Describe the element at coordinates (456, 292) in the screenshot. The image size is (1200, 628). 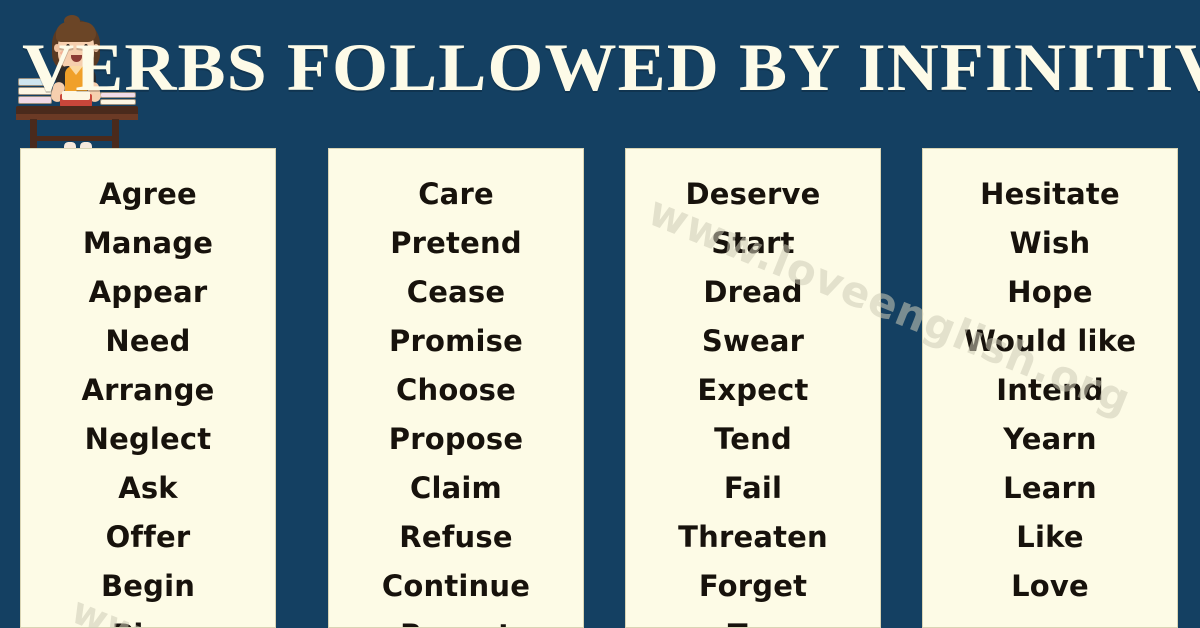
I see `list-item: Cease` at that location.